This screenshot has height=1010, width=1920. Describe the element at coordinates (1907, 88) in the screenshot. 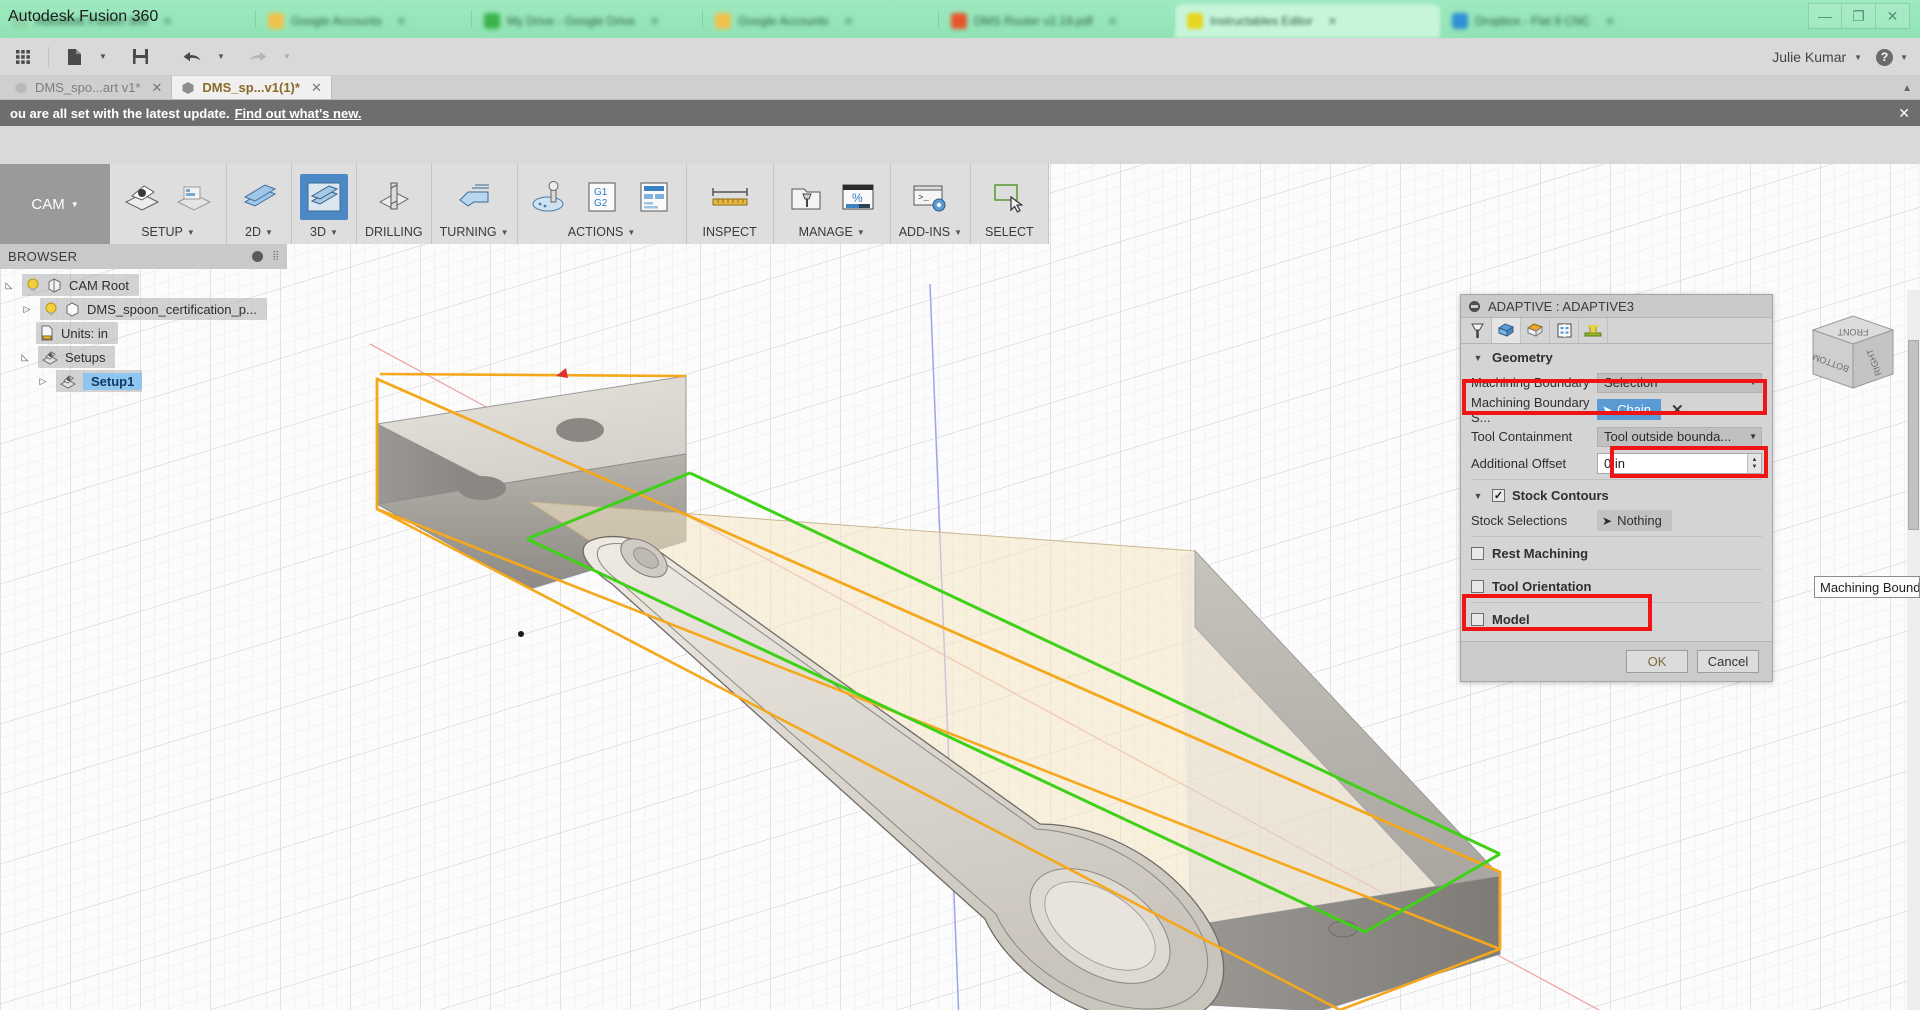

I see `document-tabs-overflow: ▲` at that location.